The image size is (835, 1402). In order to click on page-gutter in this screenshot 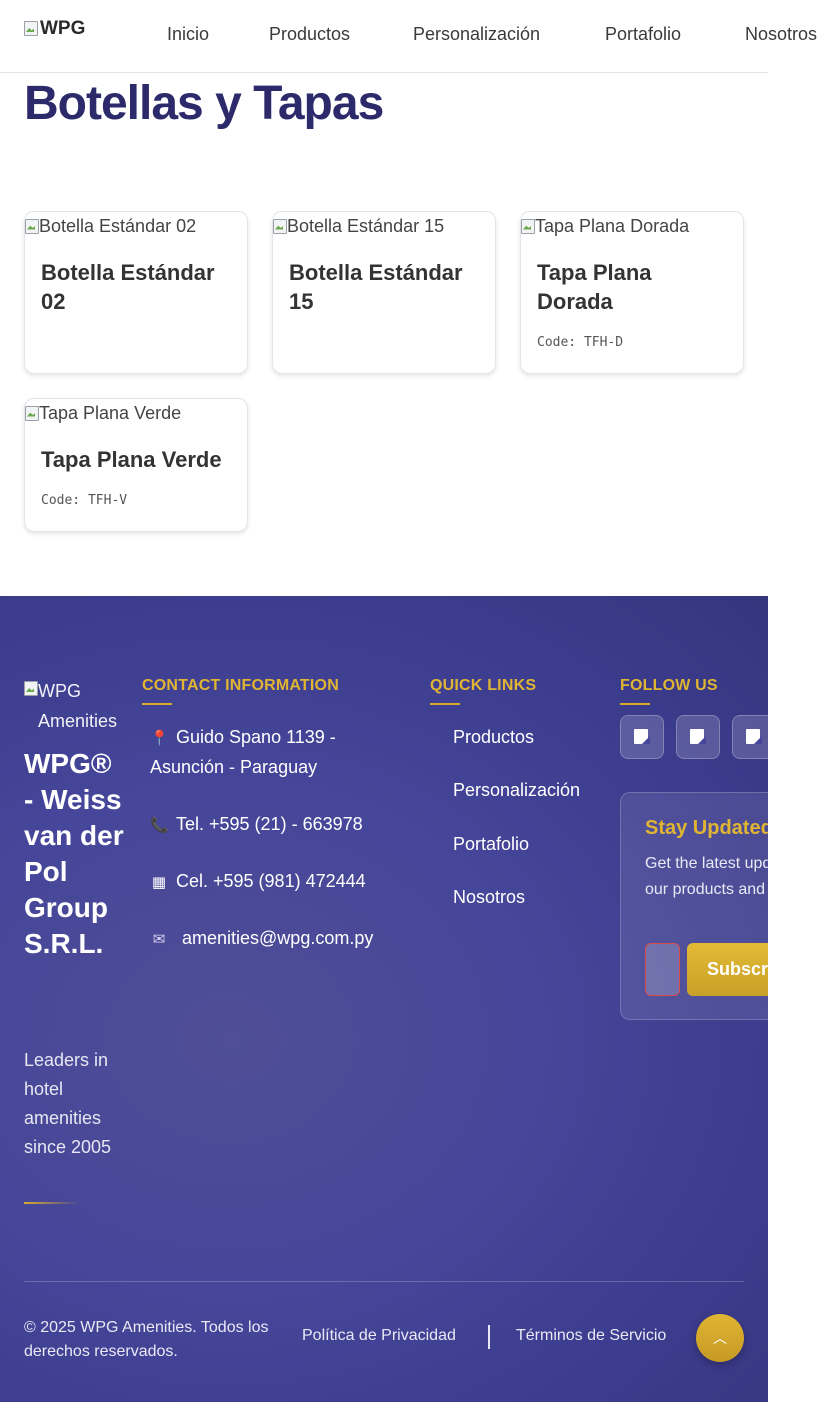, I will do `click(801, 999)`.